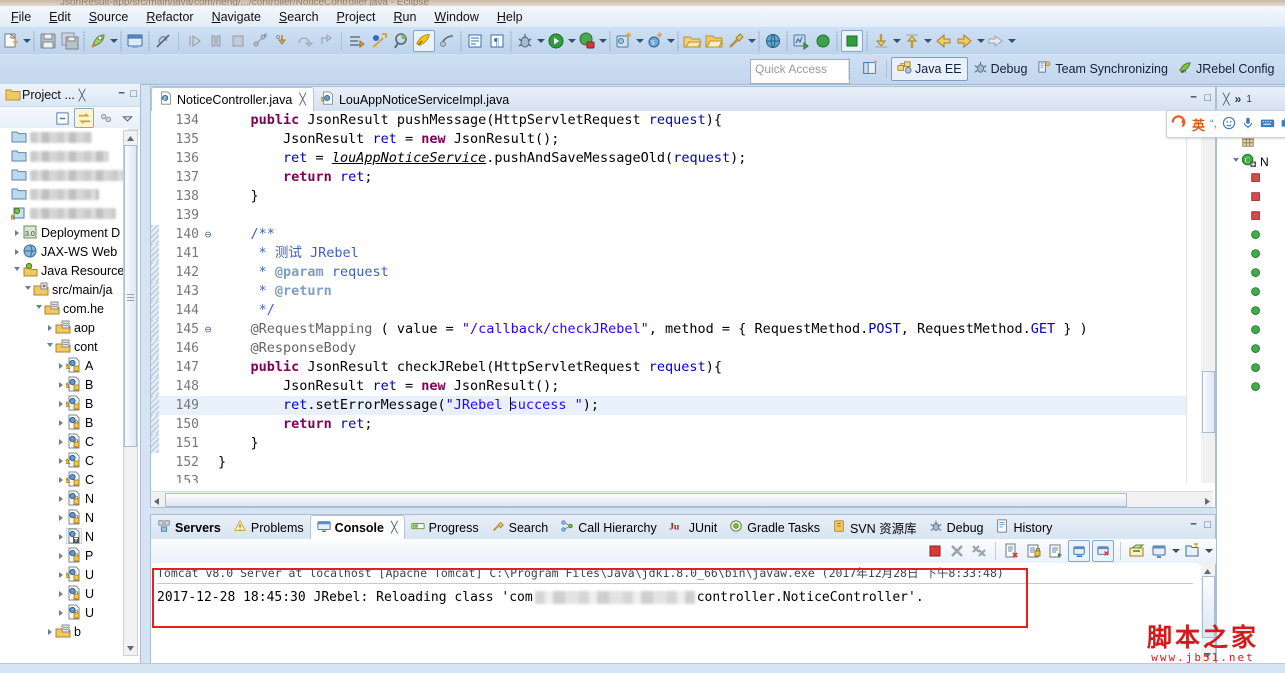  I want to click on code-line: 148 JsonResult ret = new JsonResult();, so click(671, 386).